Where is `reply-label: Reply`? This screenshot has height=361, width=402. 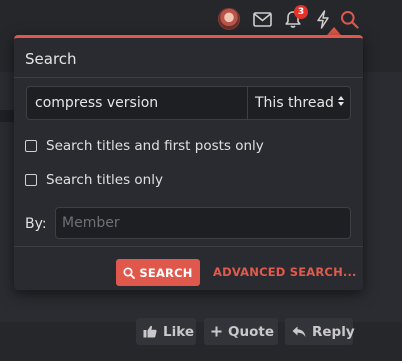
reply-label: Reply is located at coordinates (333, 331).